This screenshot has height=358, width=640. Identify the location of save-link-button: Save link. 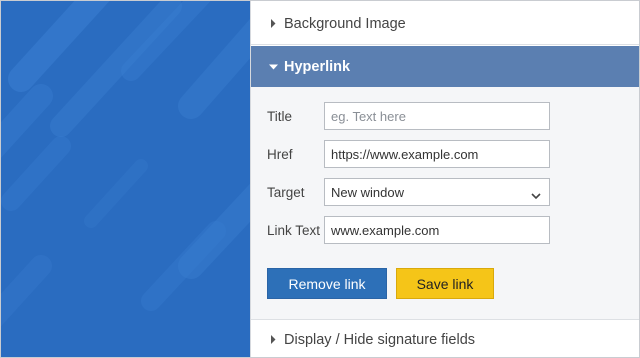
(445, 283).